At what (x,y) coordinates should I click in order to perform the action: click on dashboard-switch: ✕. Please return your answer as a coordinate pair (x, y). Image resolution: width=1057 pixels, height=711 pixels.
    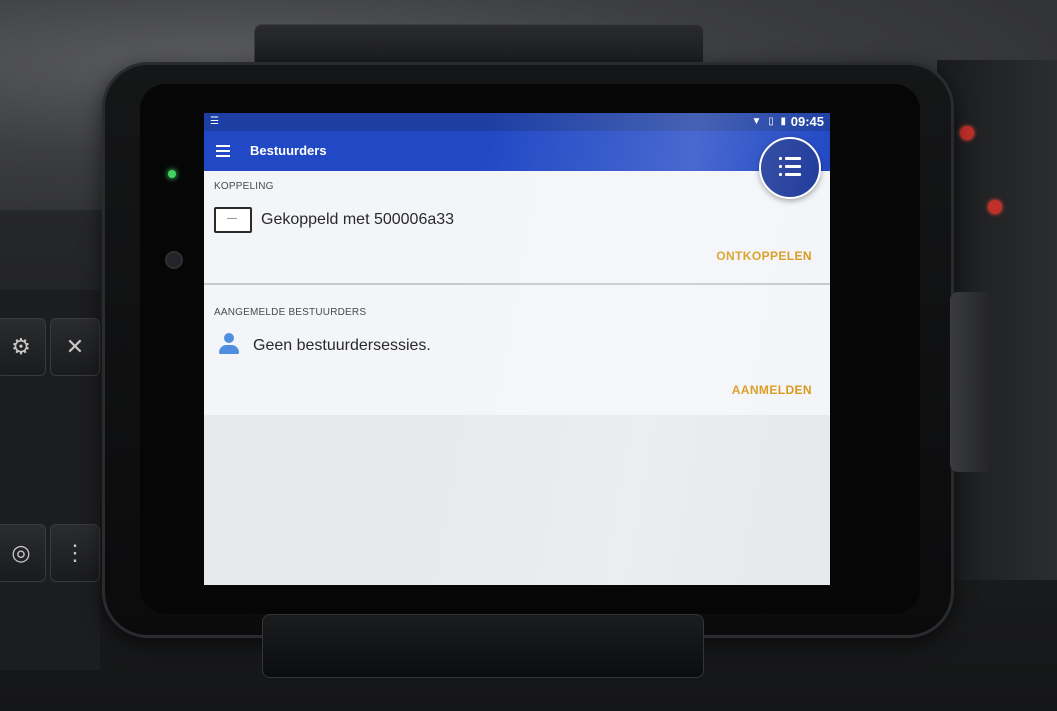
    Looking at the image, I should click on (75, 347).